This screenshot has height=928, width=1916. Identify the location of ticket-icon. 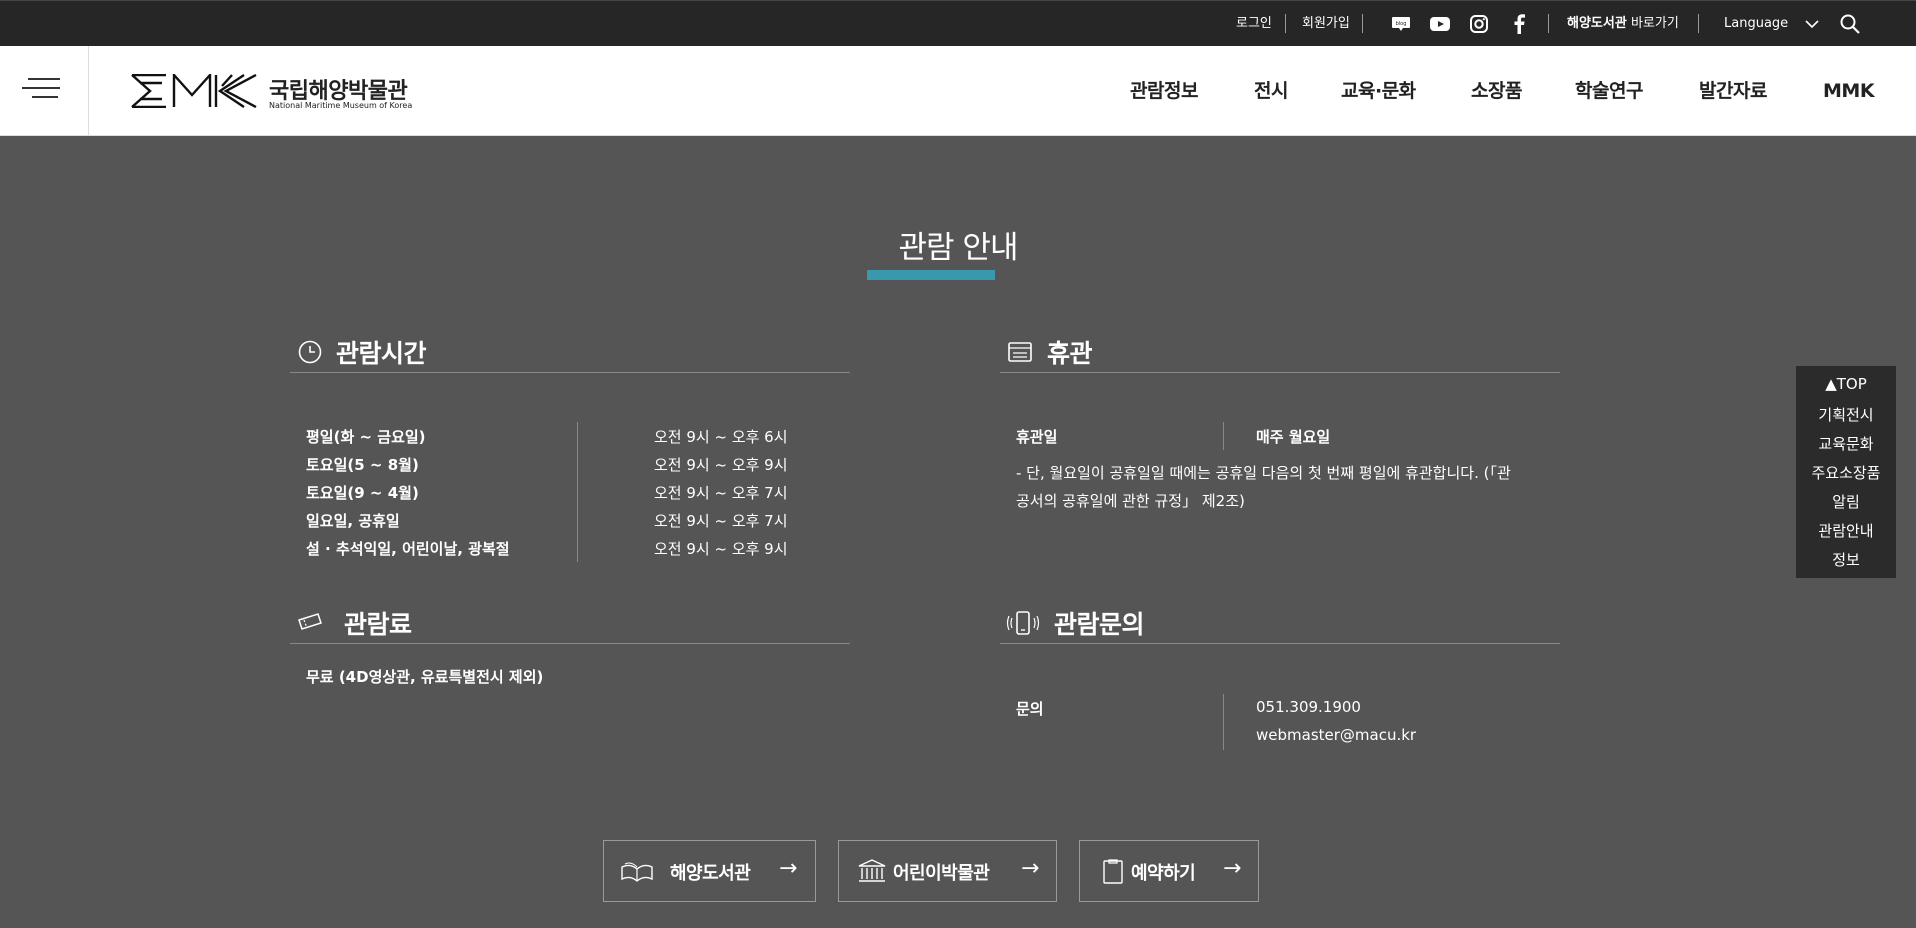
(310, 621).